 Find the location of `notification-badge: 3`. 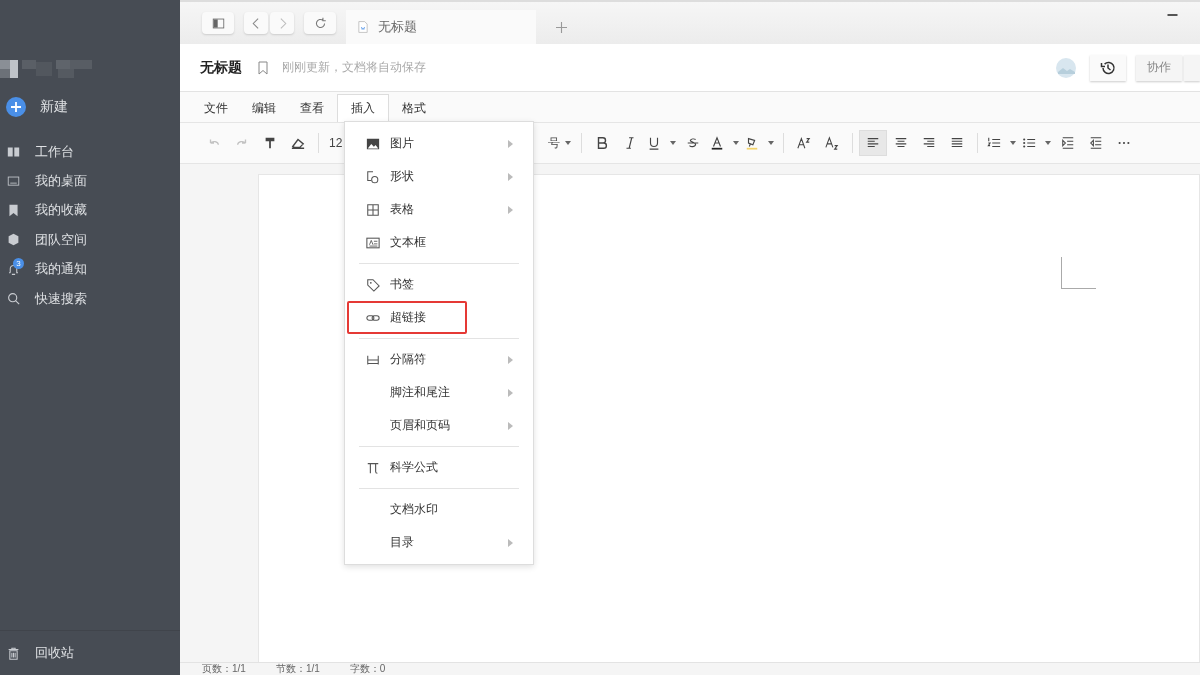

notification-badge: 3 is located at coordinates (18, 263).